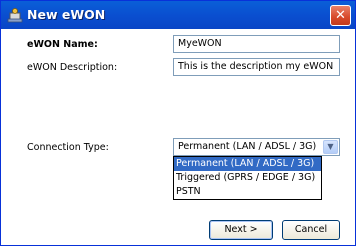 This screenshot has height=246, width=356. I want to click on description-label: eWON Description:, so click(72, 67).